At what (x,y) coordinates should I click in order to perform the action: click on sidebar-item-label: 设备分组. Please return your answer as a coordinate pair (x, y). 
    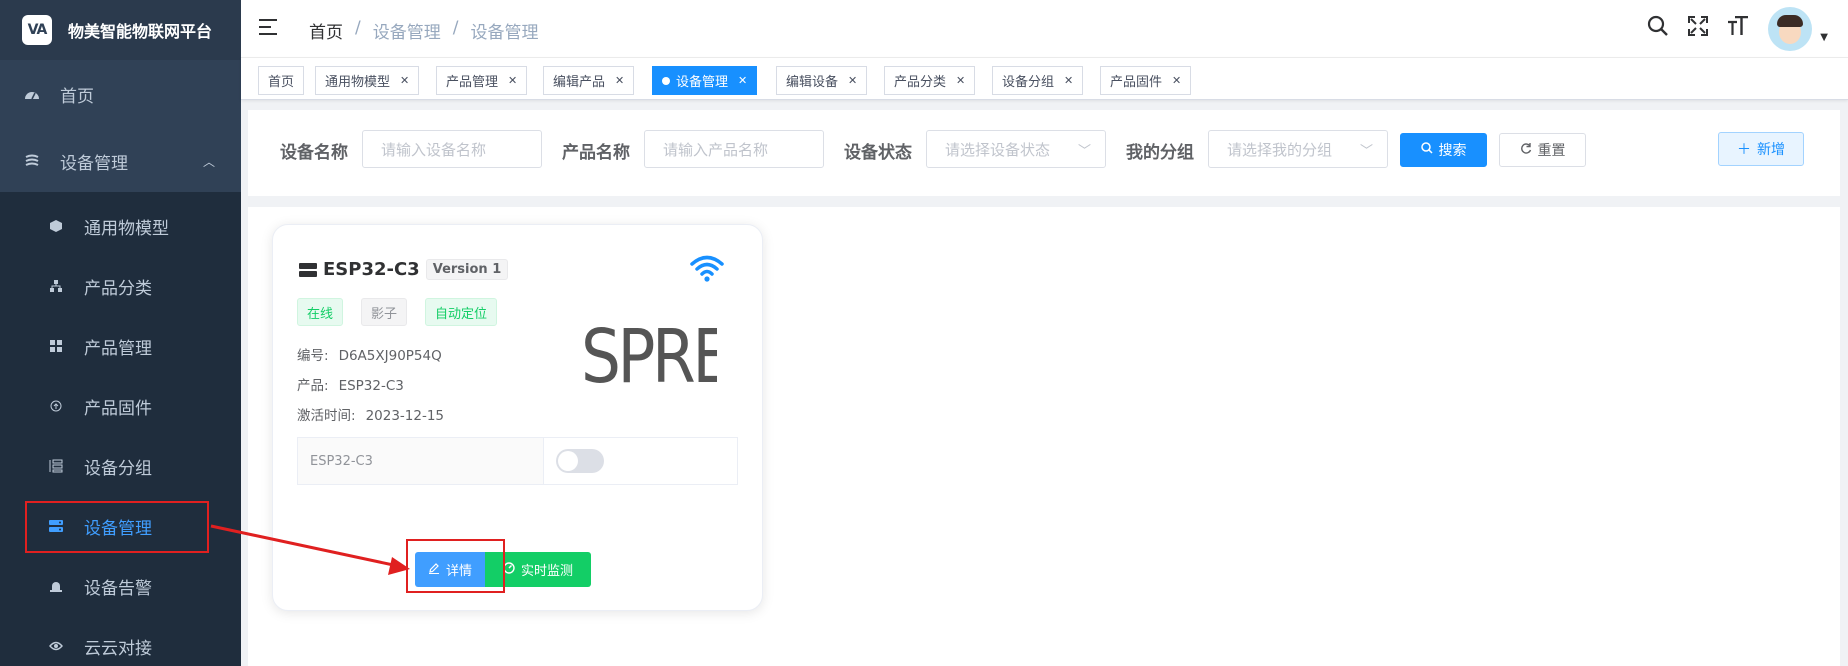
    Looking at the image, I should click on (118, 468).